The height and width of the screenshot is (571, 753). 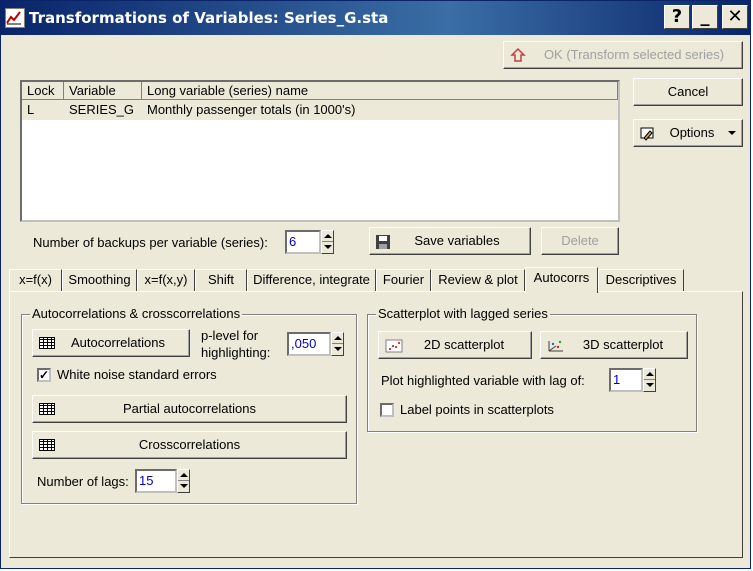 What do you see at coordinates (464, 344) in the screenshot?
I see `scatter2d-label: 2D scatterplot` at bounding box center [464, 344].